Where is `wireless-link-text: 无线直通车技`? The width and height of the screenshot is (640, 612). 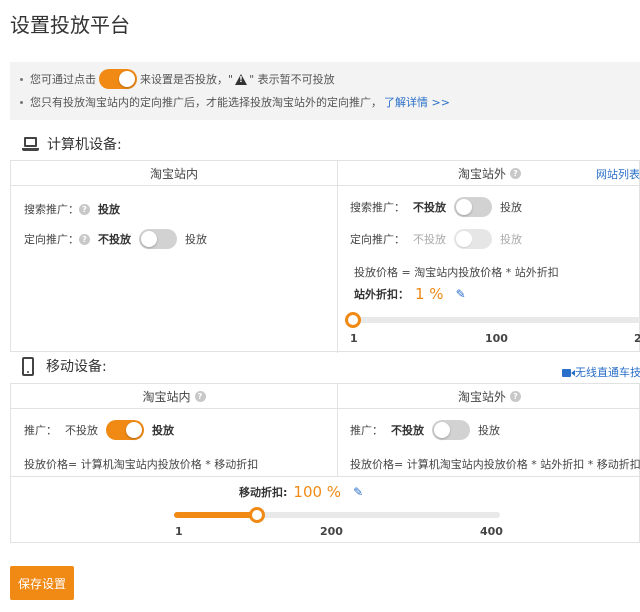 wireless-link-text: 无线直通车技 is located at coordinates (607, 372).